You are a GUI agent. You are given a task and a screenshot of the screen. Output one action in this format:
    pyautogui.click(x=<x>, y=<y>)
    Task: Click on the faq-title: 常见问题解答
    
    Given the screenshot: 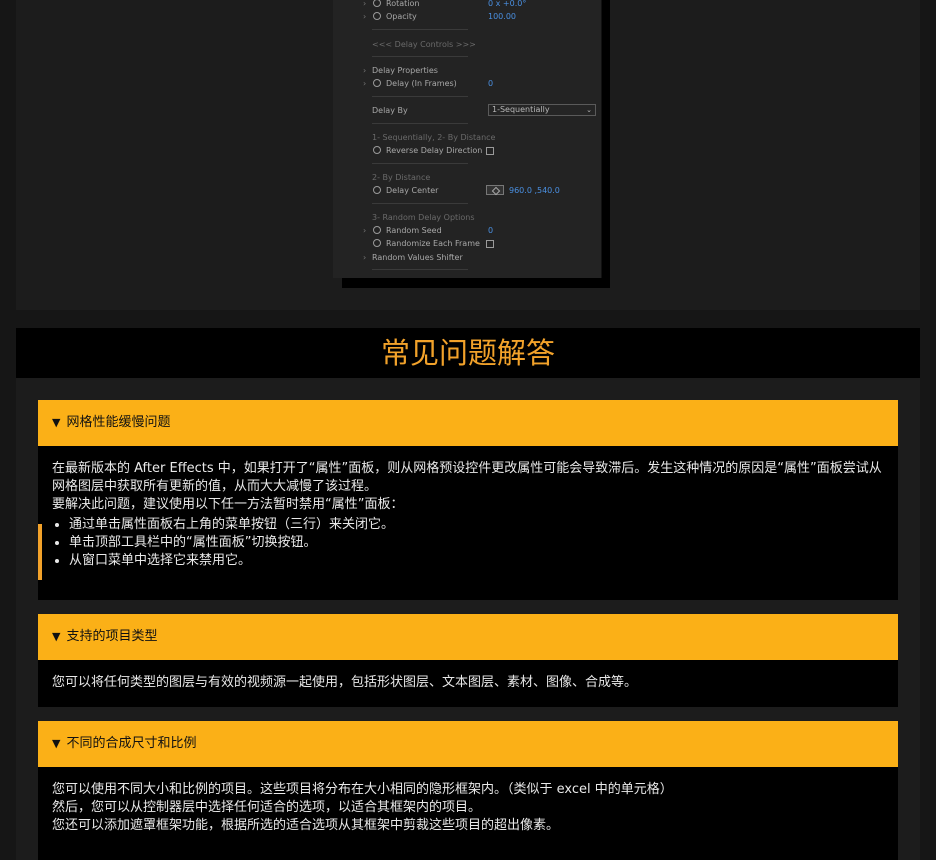 What is the action you would take?
    pyautogui.click(x=467, y=353)
    